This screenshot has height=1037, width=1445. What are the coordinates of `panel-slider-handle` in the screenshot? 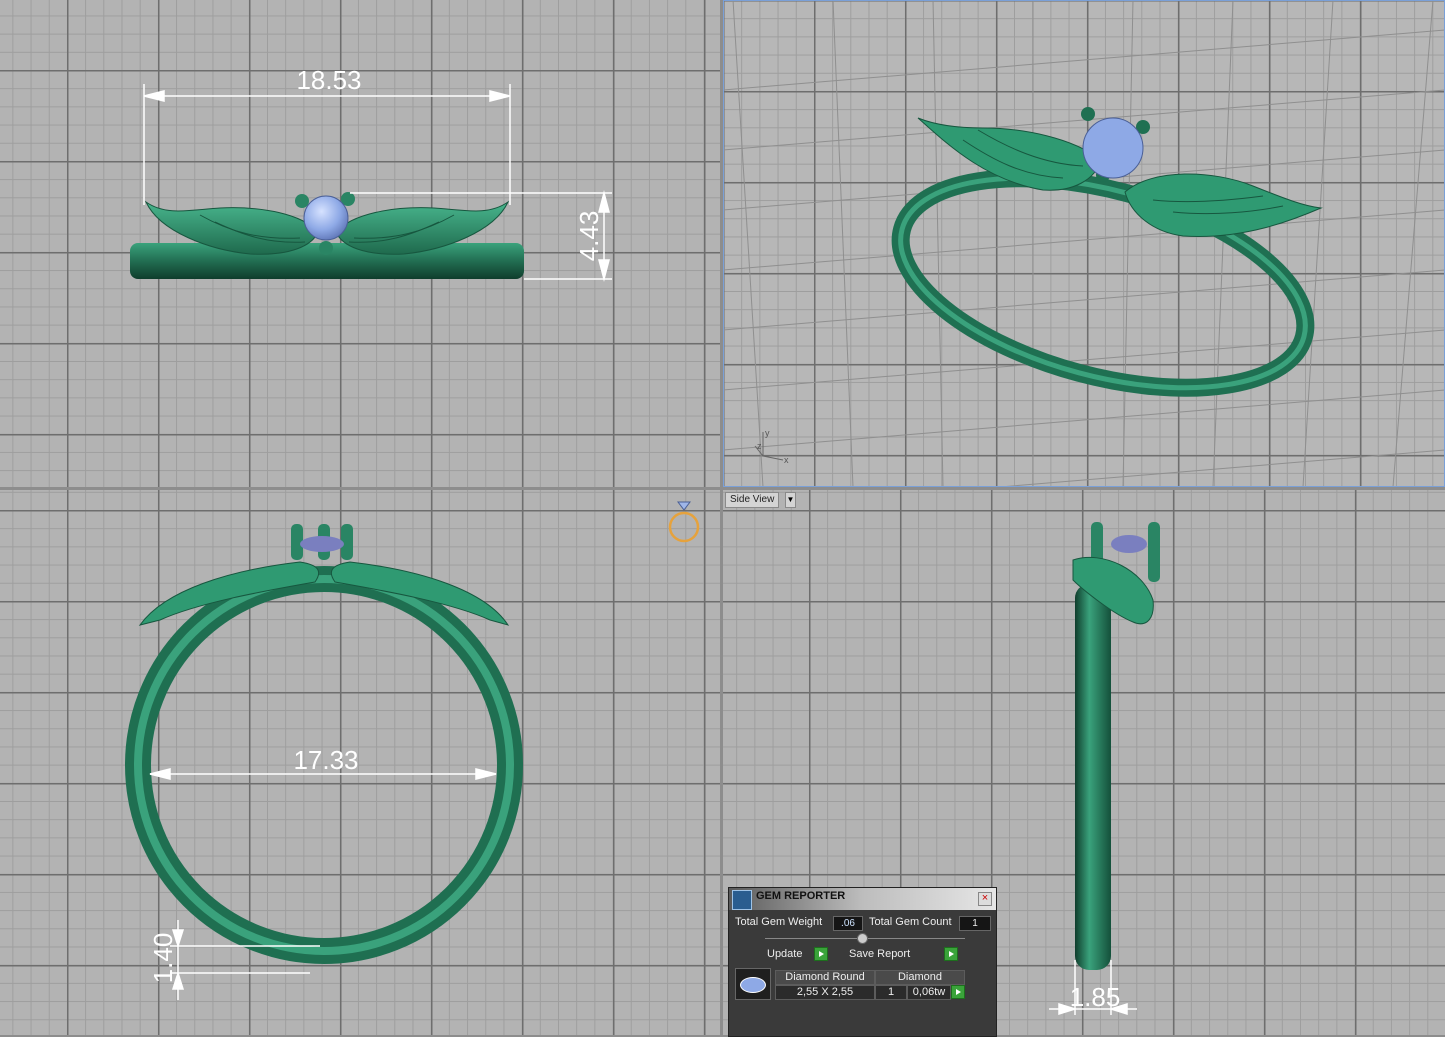 It's located at (862, 938).